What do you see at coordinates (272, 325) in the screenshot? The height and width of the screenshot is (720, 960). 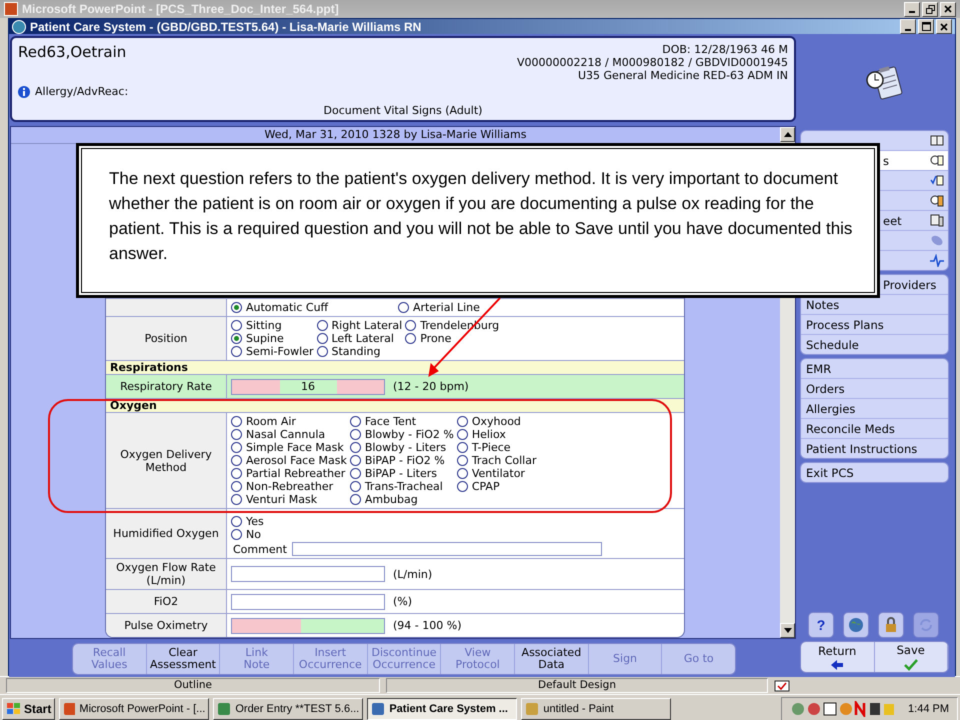 I see `radio-option: Sitting` at bounding box center [272, 325].